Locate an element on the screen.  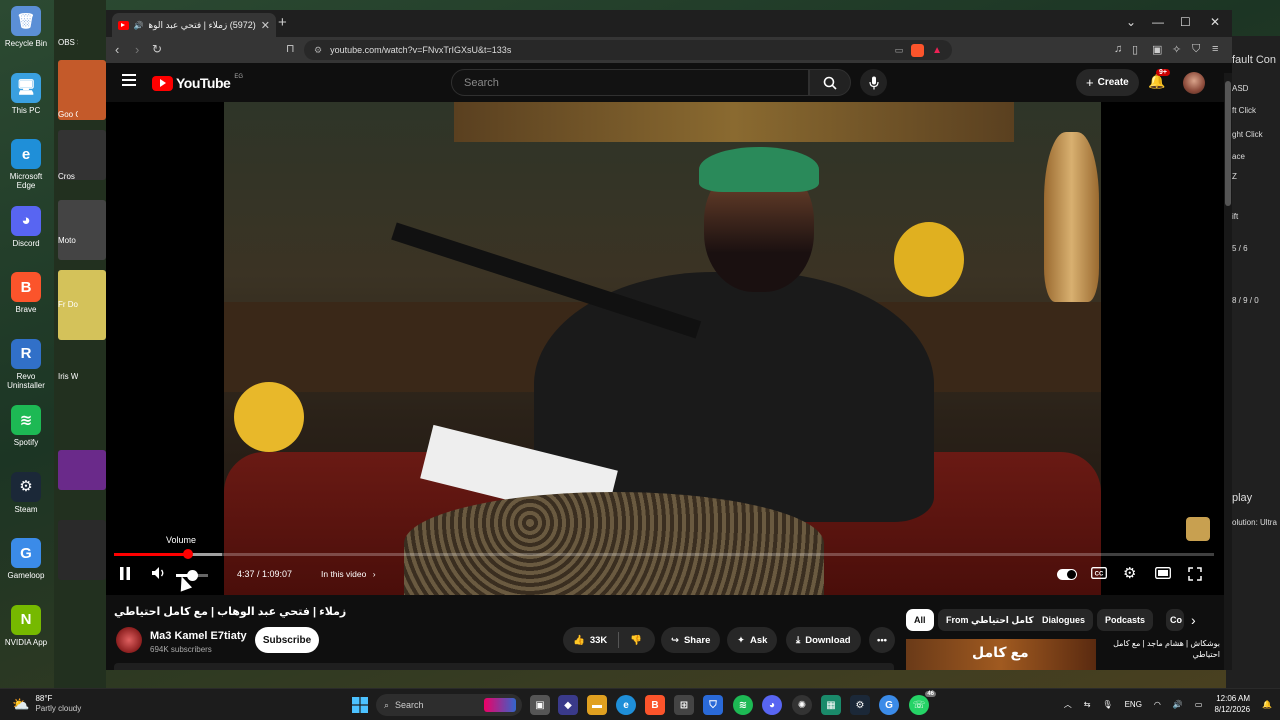
youtube-logo: YouTube EG is located at coordinates (197, 82).